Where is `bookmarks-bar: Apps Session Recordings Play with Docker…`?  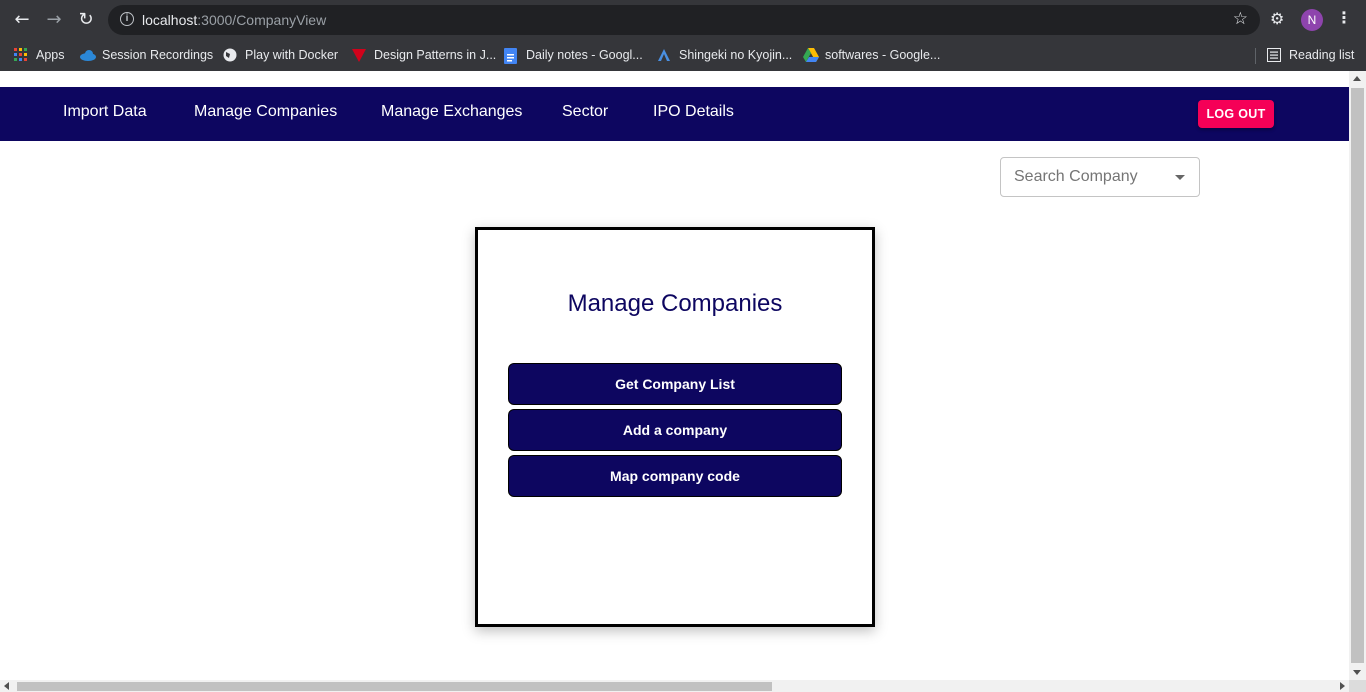
bookmarks-bar: Apps Session Recordings Play with Docker… is located at coordinates (683, 55).